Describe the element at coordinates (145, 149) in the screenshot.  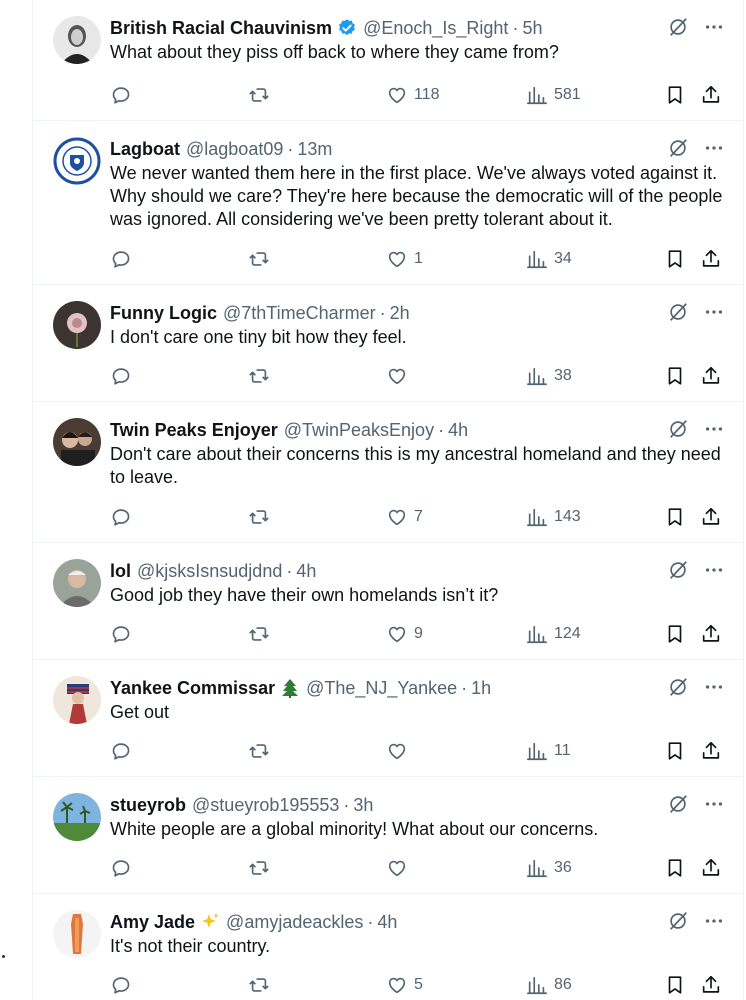
I see `display-name: Lagboat` at that location.